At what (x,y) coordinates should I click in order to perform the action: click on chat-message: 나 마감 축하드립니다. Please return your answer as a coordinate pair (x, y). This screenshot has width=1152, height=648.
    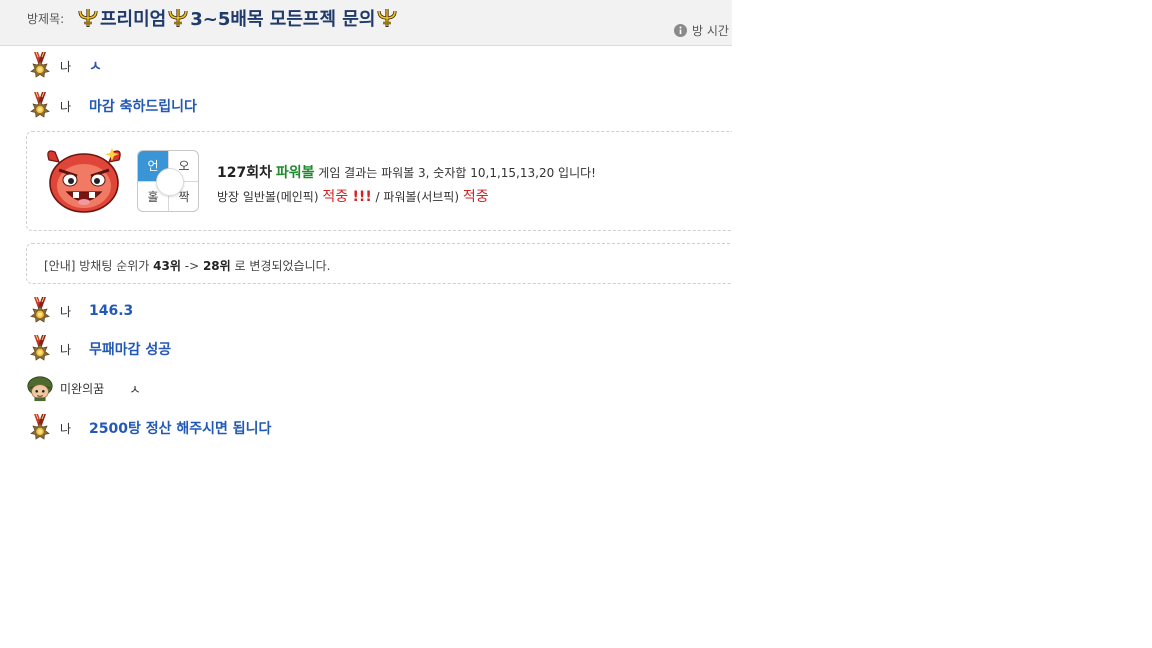
    Looking at the image, I should click on (111, 106).